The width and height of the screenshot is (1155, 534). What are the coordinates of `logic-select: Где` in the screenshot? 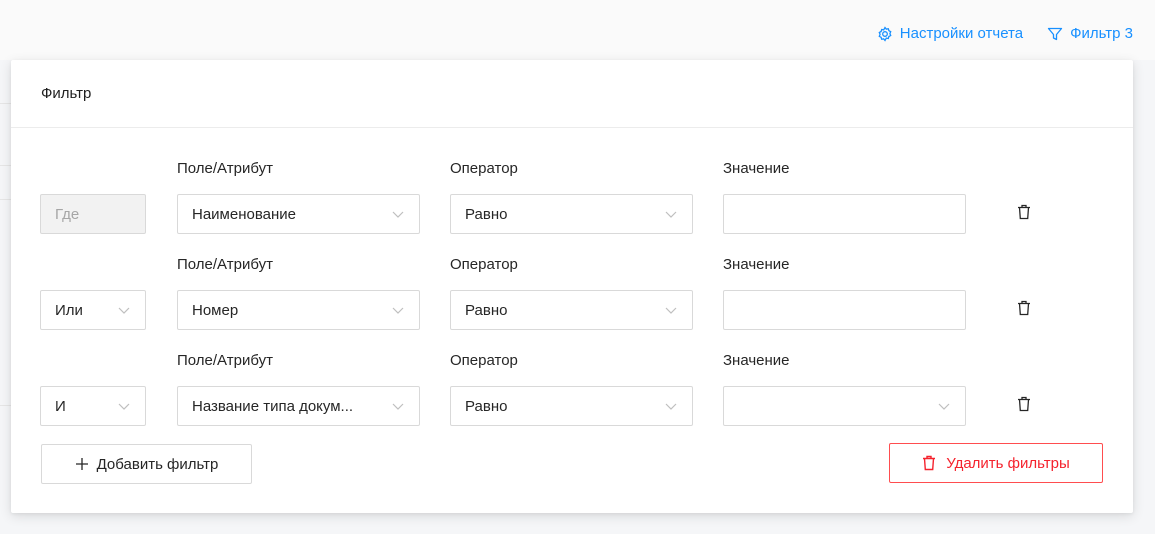 It's located at (93, 214).